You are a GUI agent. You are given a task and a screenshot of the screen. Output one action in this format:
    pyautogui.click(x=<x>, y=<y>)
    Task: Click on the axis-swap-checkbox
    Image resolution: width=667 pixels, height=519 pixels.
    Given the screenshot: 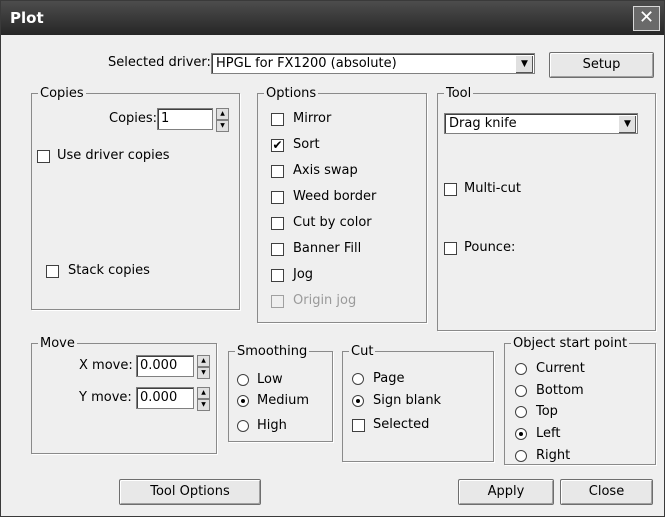 What is the action you would take?
    pyautogui.click(x=277, y=171)
    